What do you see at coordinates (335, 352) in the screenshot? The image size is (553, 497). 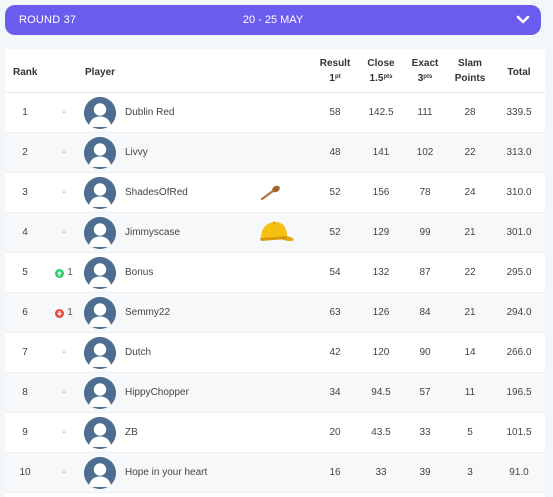 I see `result-points: 42` at bounding box center [335, 352].